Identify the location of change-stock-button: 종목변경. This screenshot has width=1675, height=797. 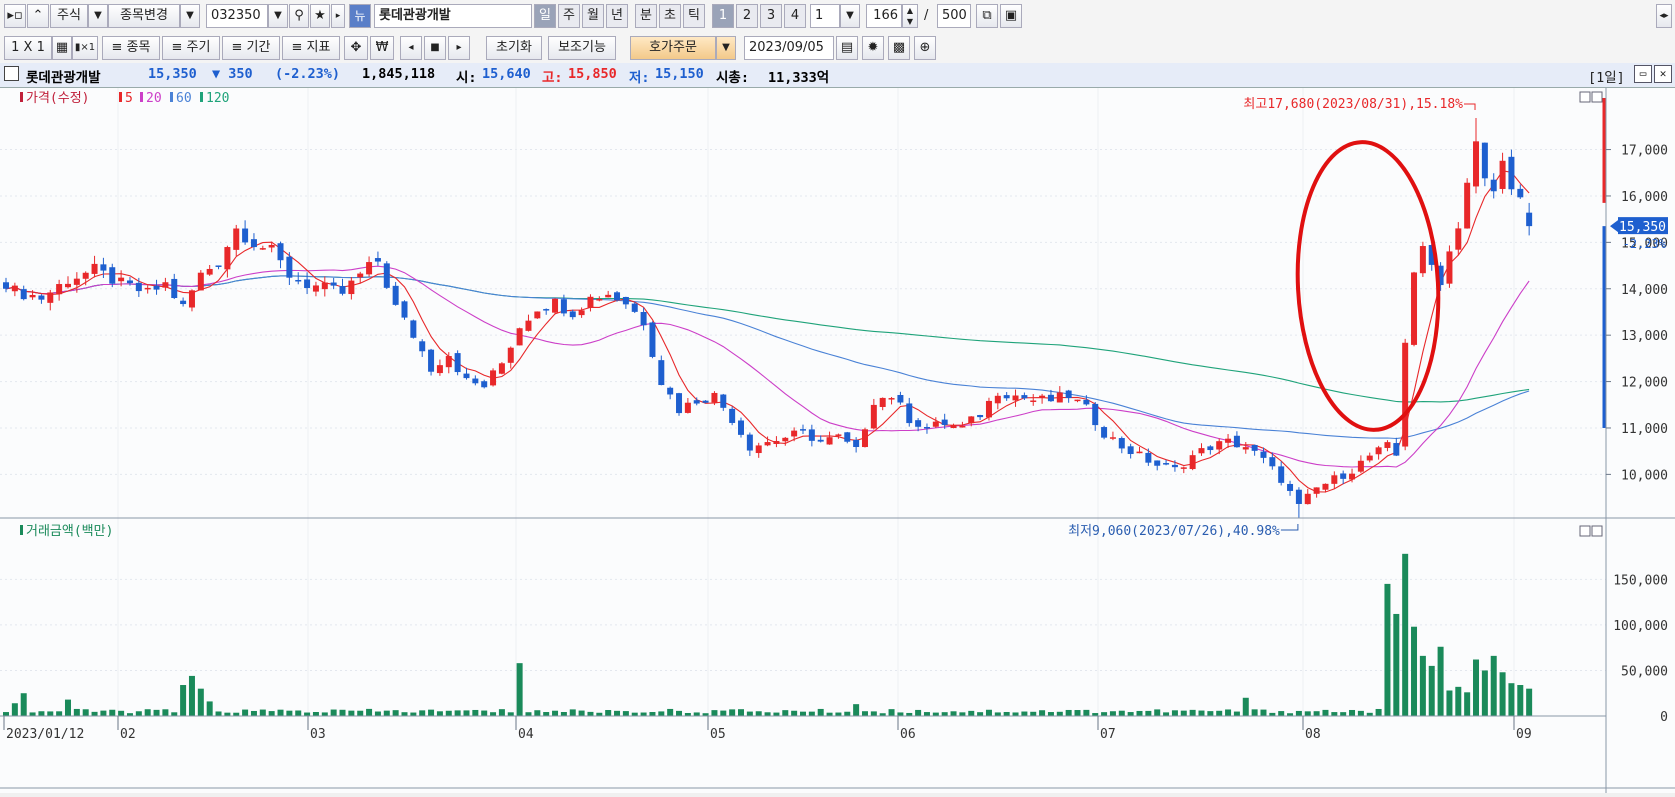
(144, 16).